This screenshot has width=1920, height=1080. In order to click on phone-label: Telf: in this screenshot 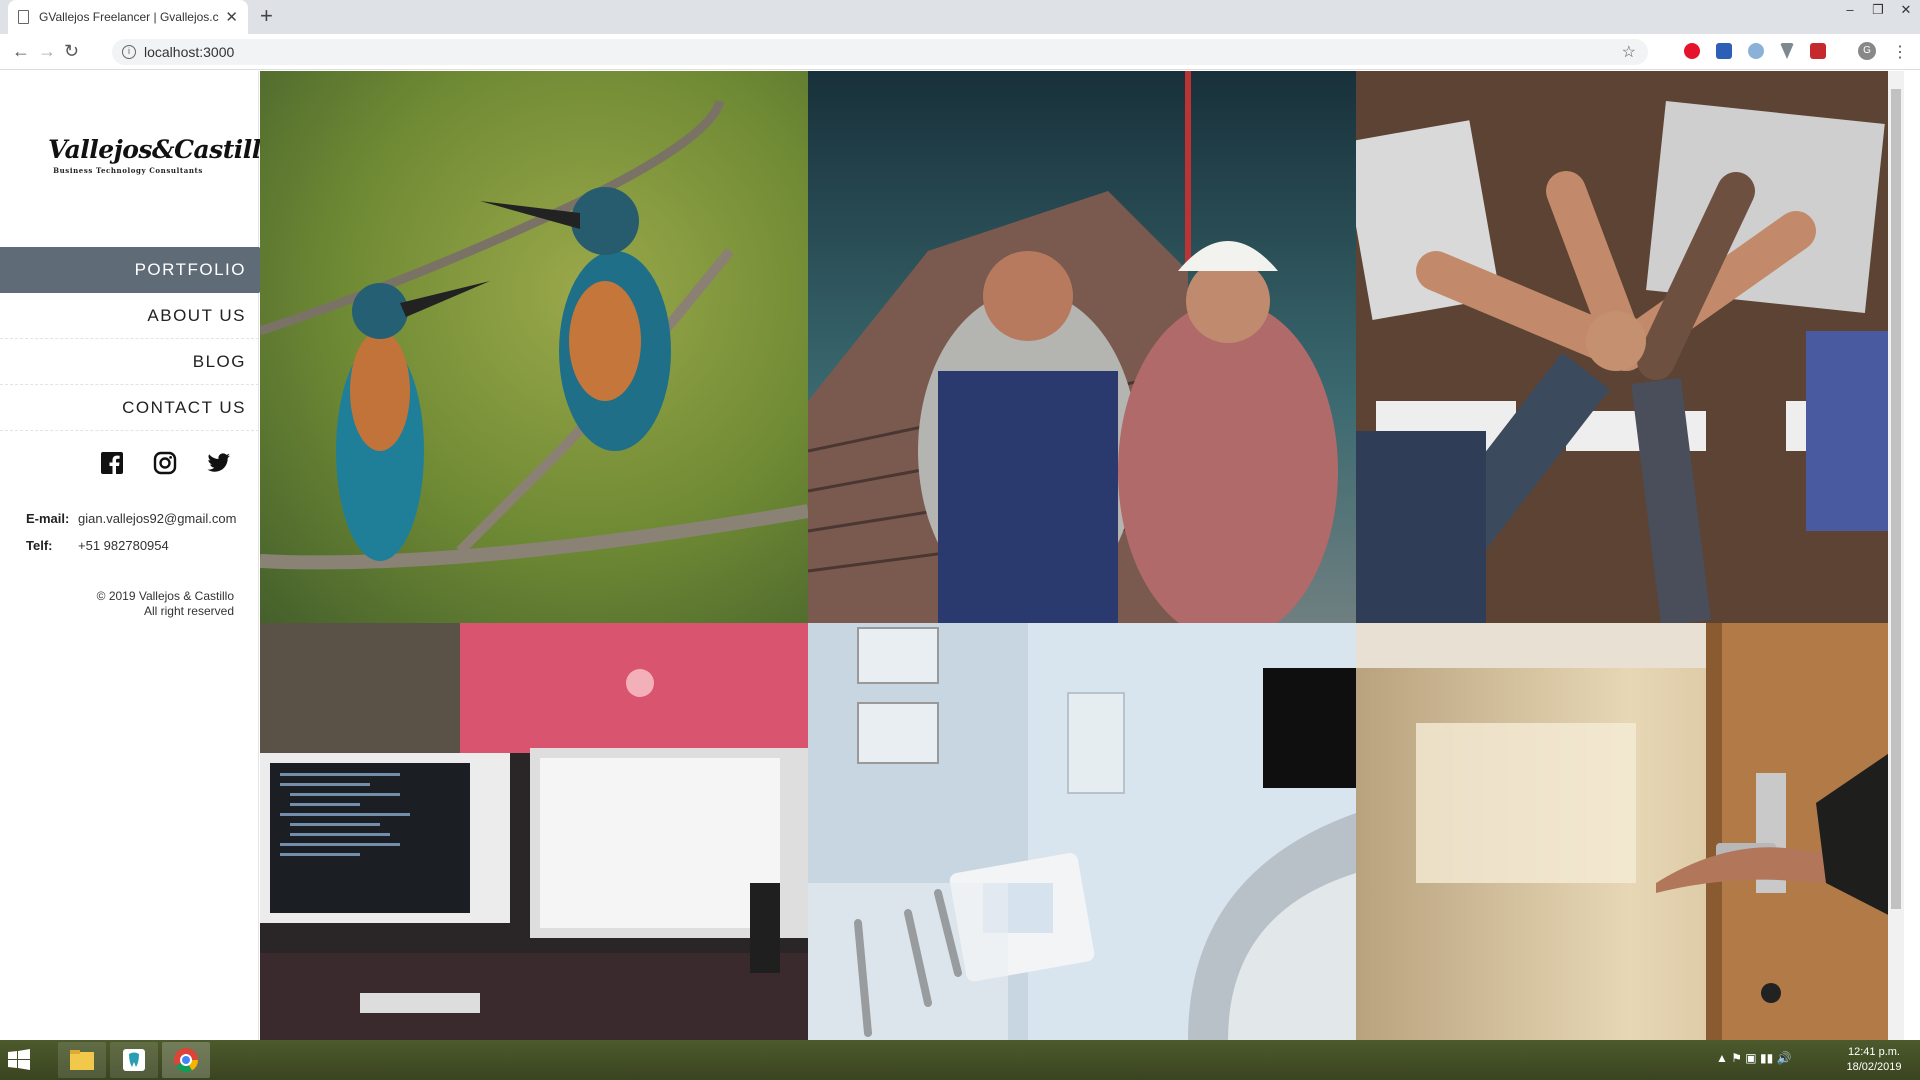, I will do `click(39, 545)`.